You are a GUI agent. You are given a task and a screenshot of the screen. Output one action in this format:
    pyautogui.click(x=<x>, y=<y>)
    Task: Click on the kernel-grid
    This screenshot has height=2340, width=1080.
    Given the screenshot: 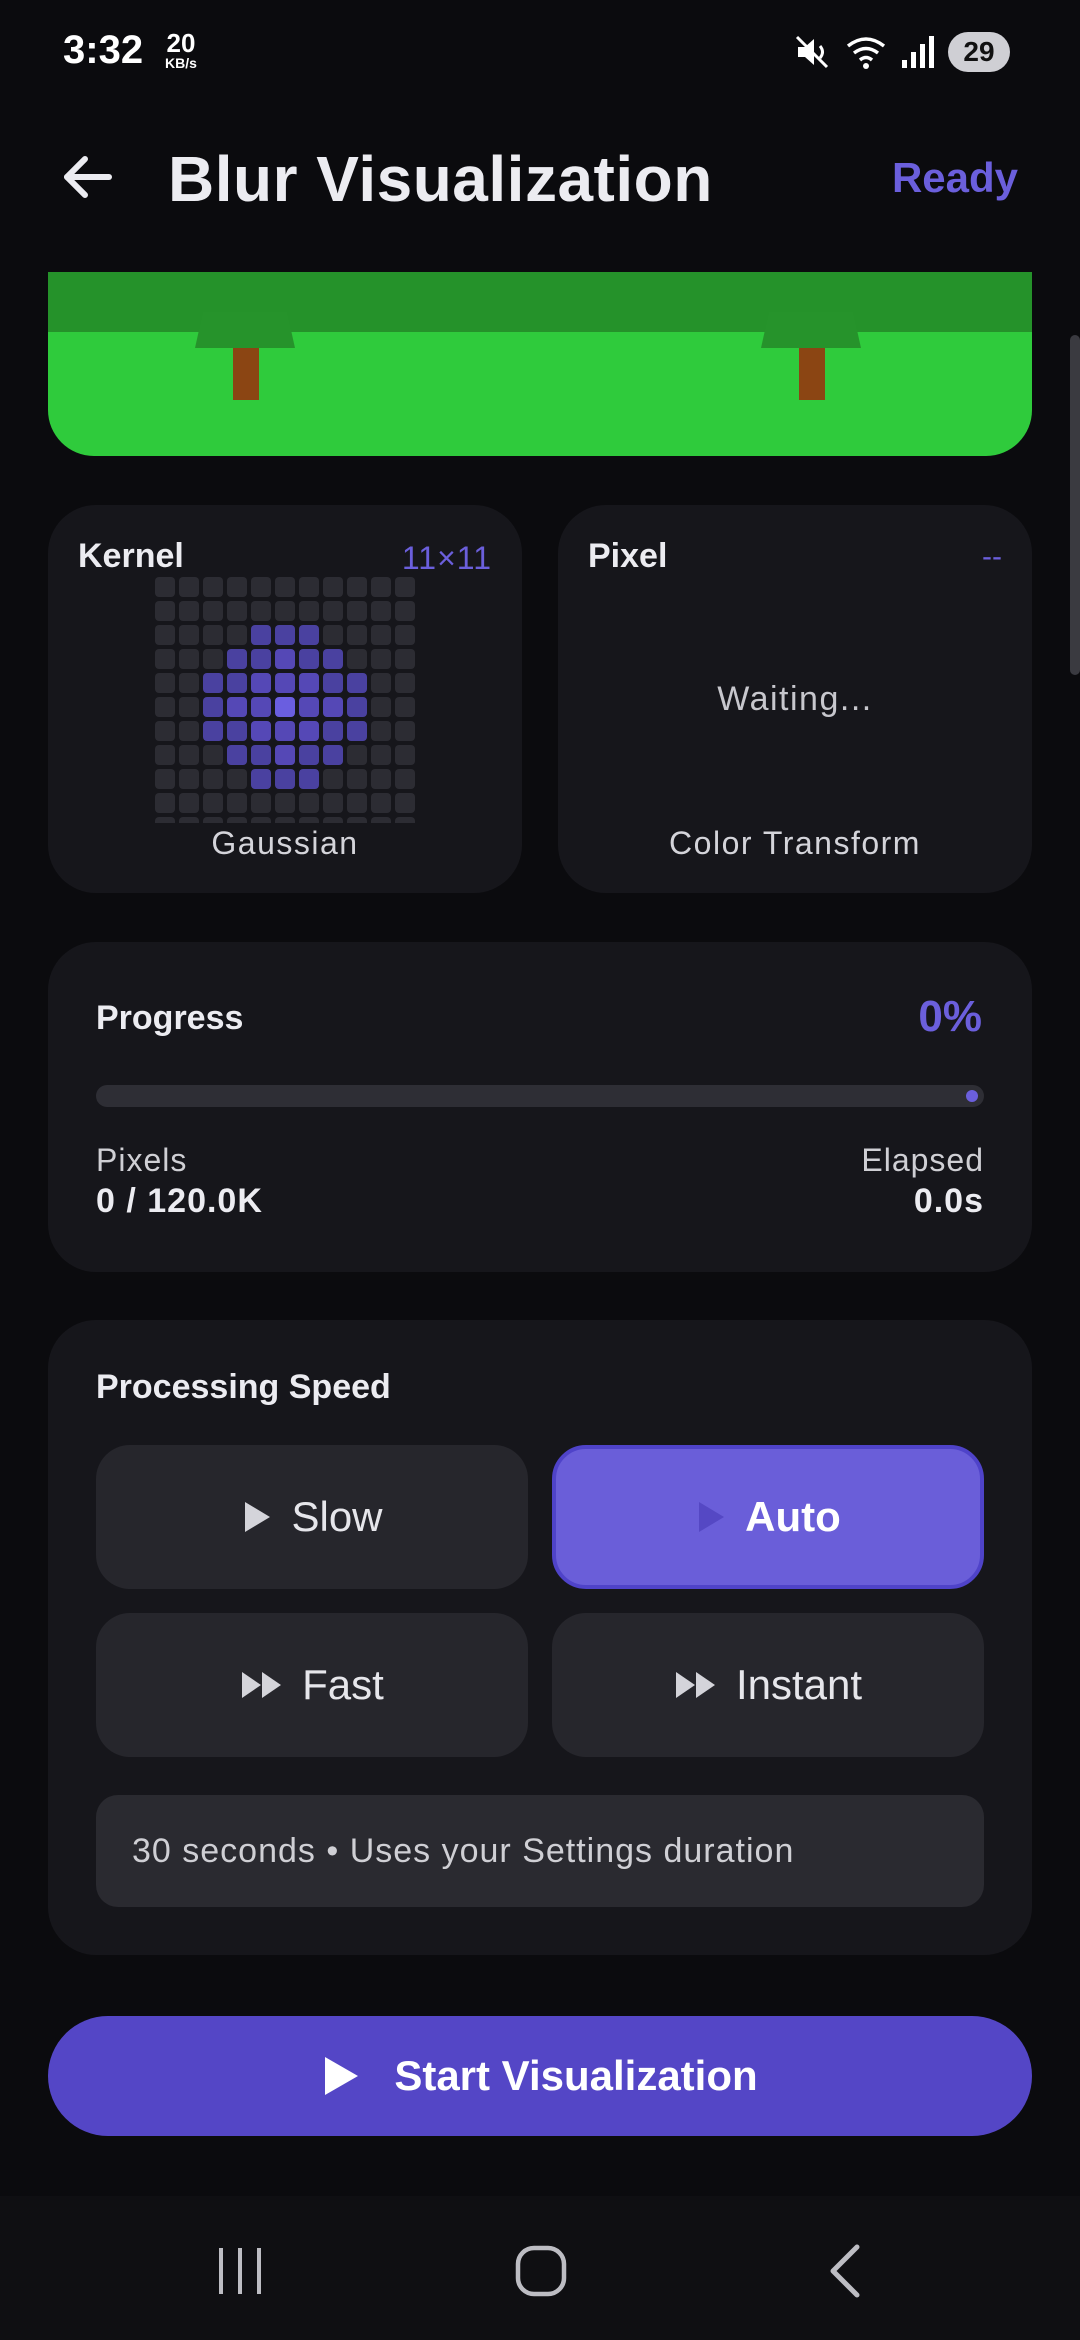 What is the action you would take?
    pyautogui.click(x=286, y=700)
    